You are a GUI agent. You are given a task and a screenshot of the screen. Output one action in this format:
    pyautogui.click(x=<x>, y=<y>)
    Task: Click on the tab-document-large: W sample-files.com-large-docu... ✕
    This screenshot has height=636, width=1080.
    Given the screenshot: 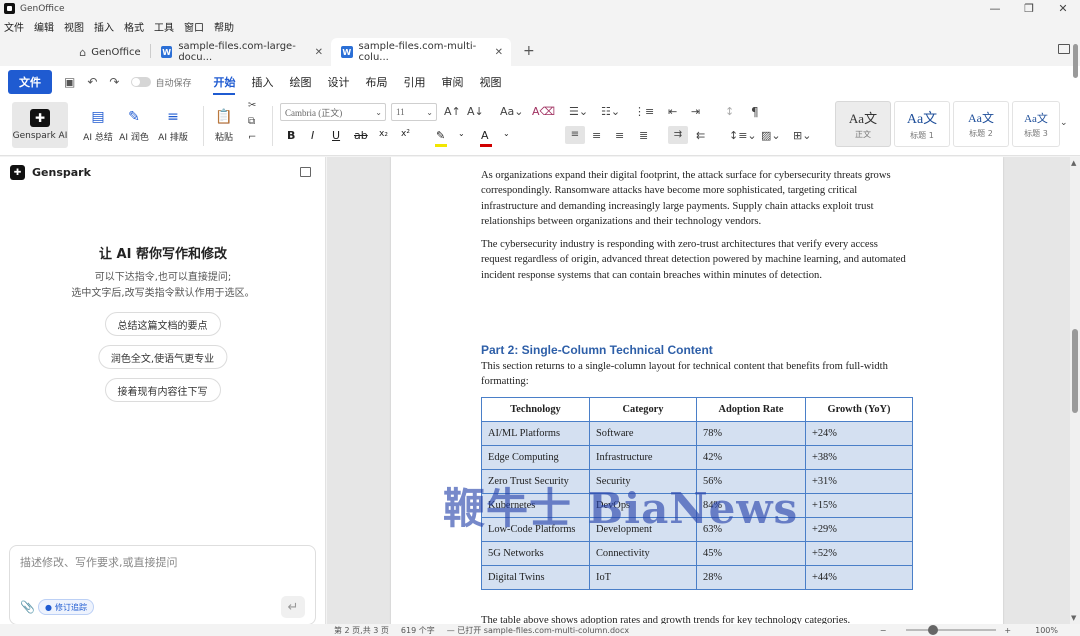 What is the action you would take?
    pyautogui.click(x=241, y=52)
    